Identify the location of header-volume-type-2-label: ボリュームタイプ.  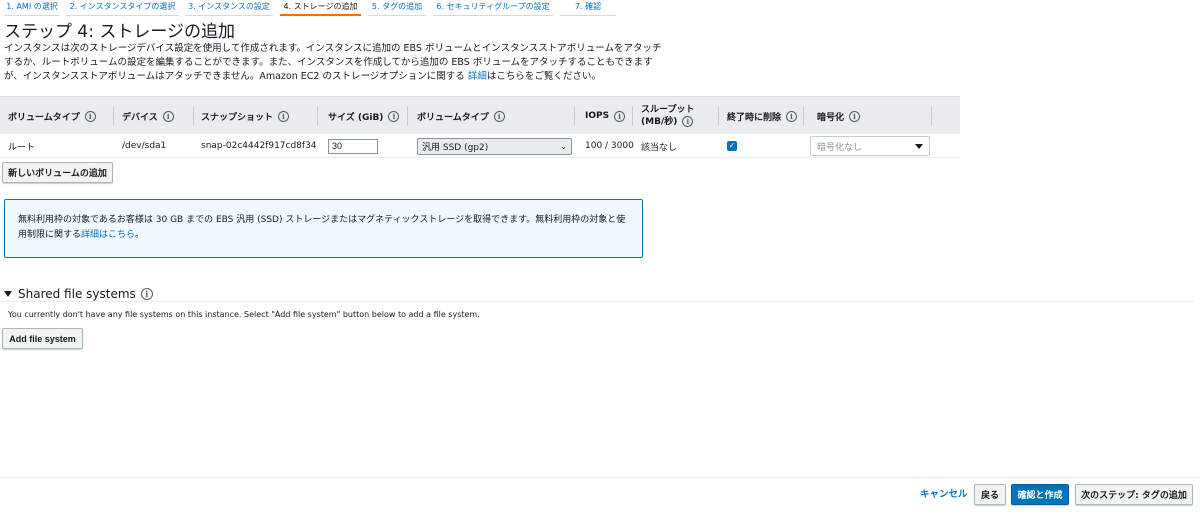
(453, 117).